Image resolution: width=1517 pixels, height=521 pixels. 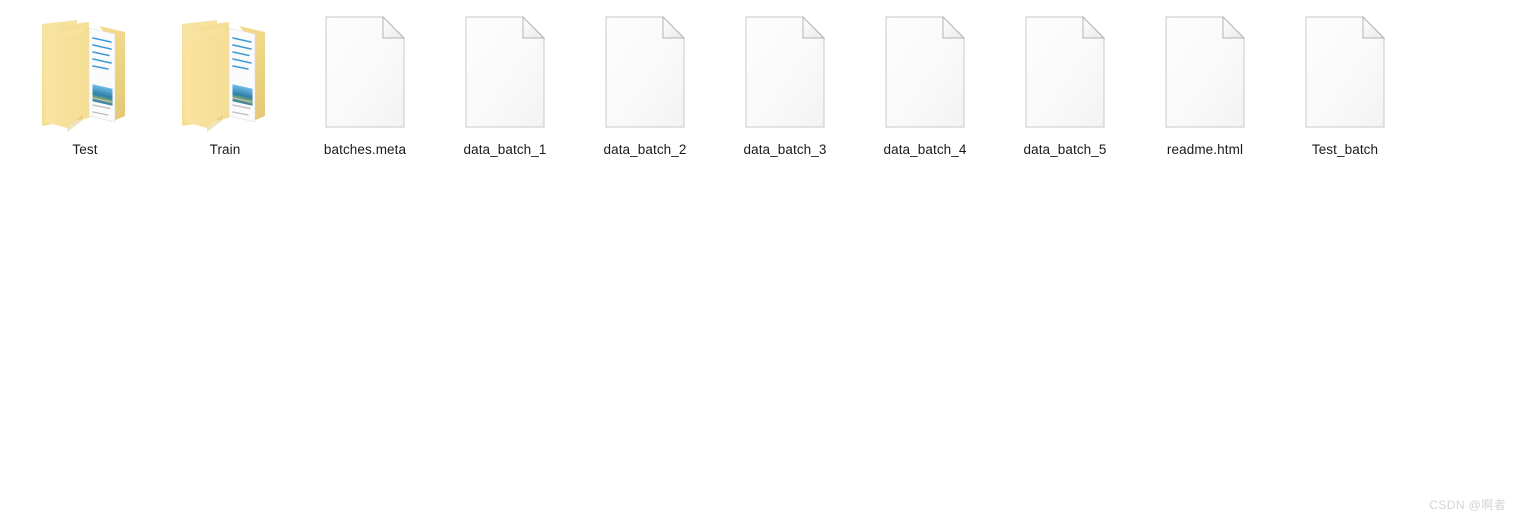 What do you see at coordinates (1467, 505) in the screenshot?
I see `csdn-watermark: CSDN @啊者` at bounding box center [1467, 505].